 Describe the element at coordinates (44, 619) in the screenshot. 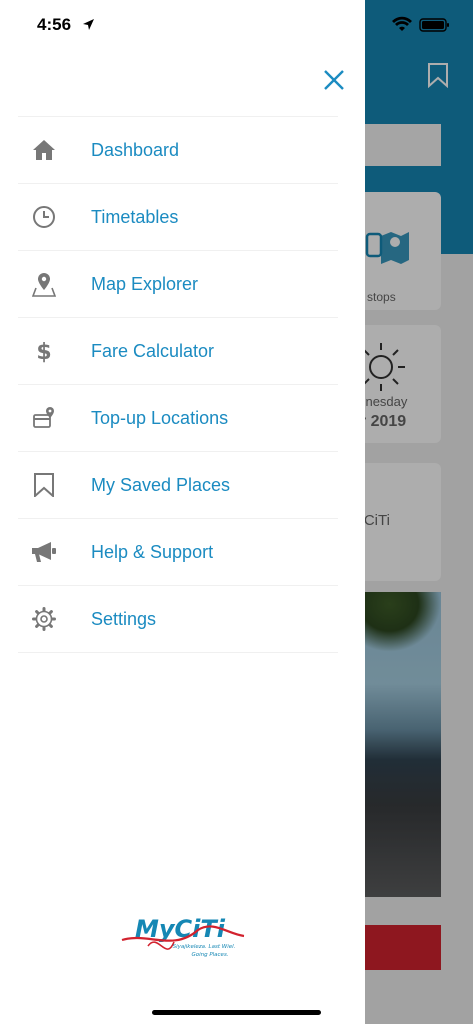

I see `gear-icon` at that location.